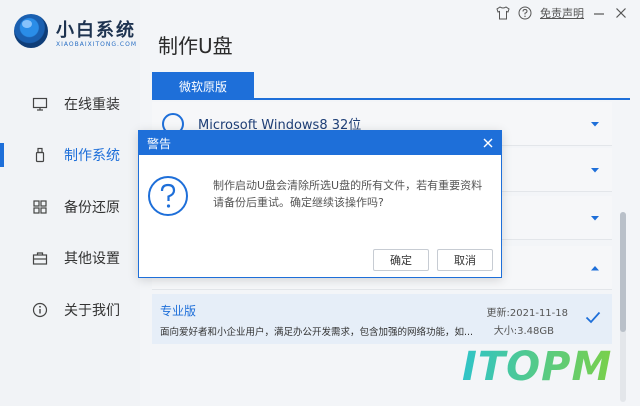 This screenshot has width=640, height=406. Describe the element at coordinates (178, 311) in the screenshot. I see `edition-name: 专业版` at that location.